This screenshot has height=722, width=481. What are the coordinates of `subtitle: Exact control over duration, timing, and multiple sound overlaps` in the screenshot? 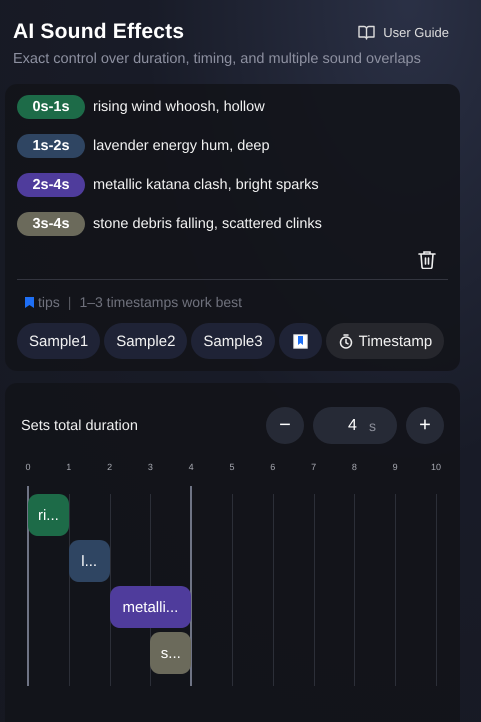 It's located at (217, 59).